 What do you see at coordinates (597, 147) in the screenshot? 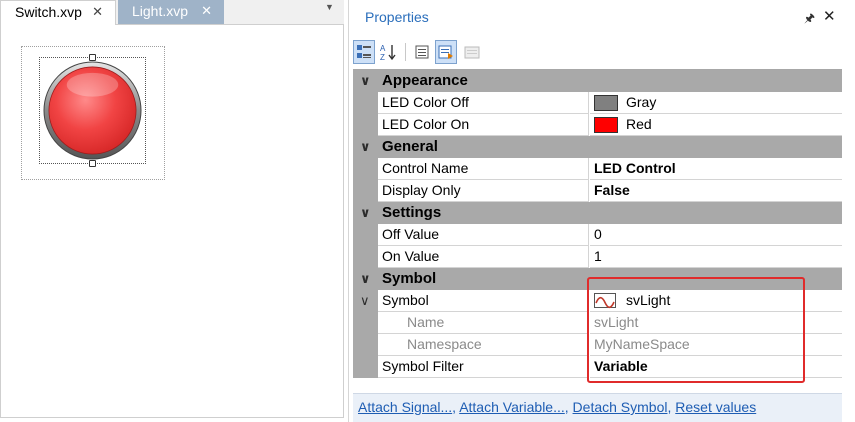
I see `category-general: ∨ General` at bounding box center [597, 147].